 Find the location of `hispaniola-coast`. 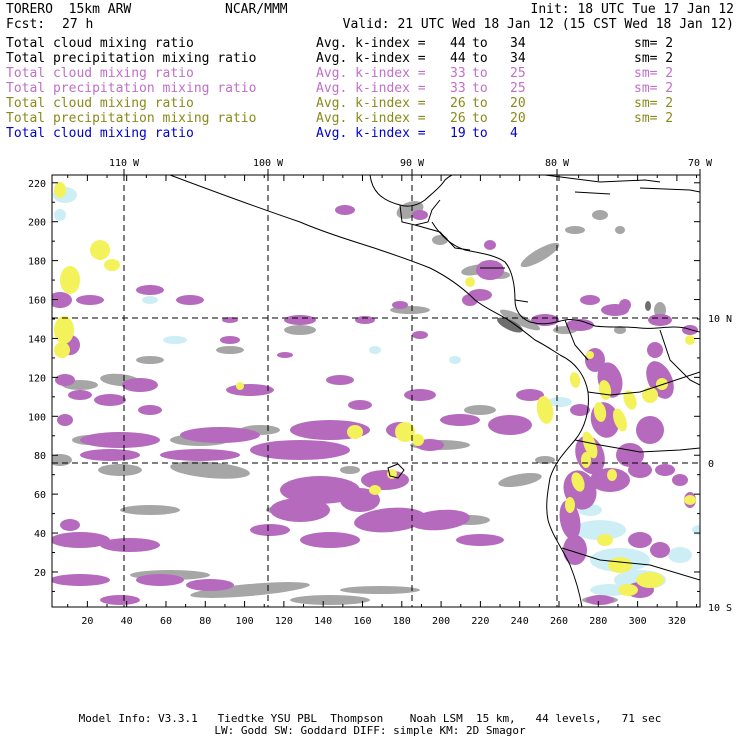

hispaniola-coast is located at coordinates (669, 190).